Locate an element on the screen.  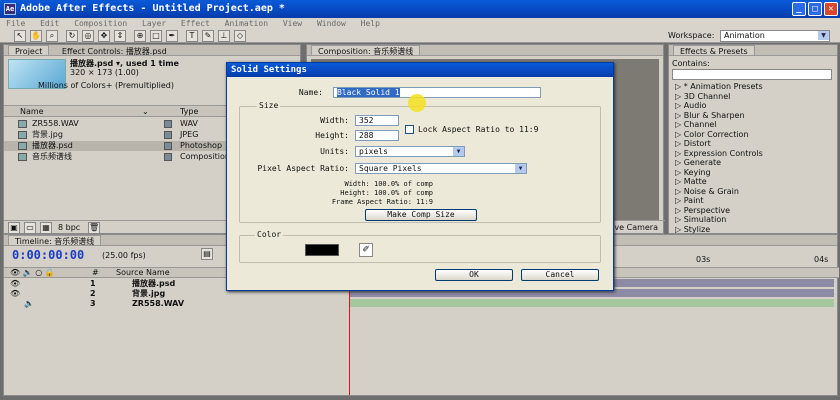
effects-category-label: Keying is located at coordinates (697, 172).